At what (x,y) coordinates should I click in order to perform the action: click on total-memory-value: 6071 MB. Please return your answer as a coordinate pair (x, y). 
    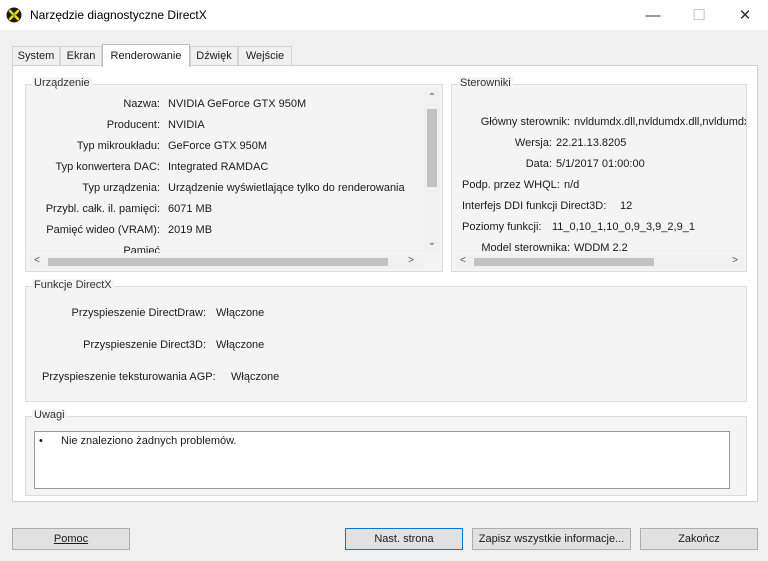
    Looking at the image, I should click on (190, 209).